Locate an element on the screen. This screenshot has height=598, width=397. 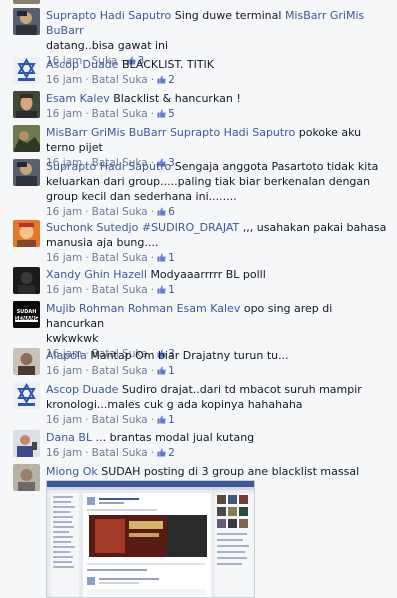
comment-author-link: MisBarr GriMis BuBarr is located at coordinates (106, 132).